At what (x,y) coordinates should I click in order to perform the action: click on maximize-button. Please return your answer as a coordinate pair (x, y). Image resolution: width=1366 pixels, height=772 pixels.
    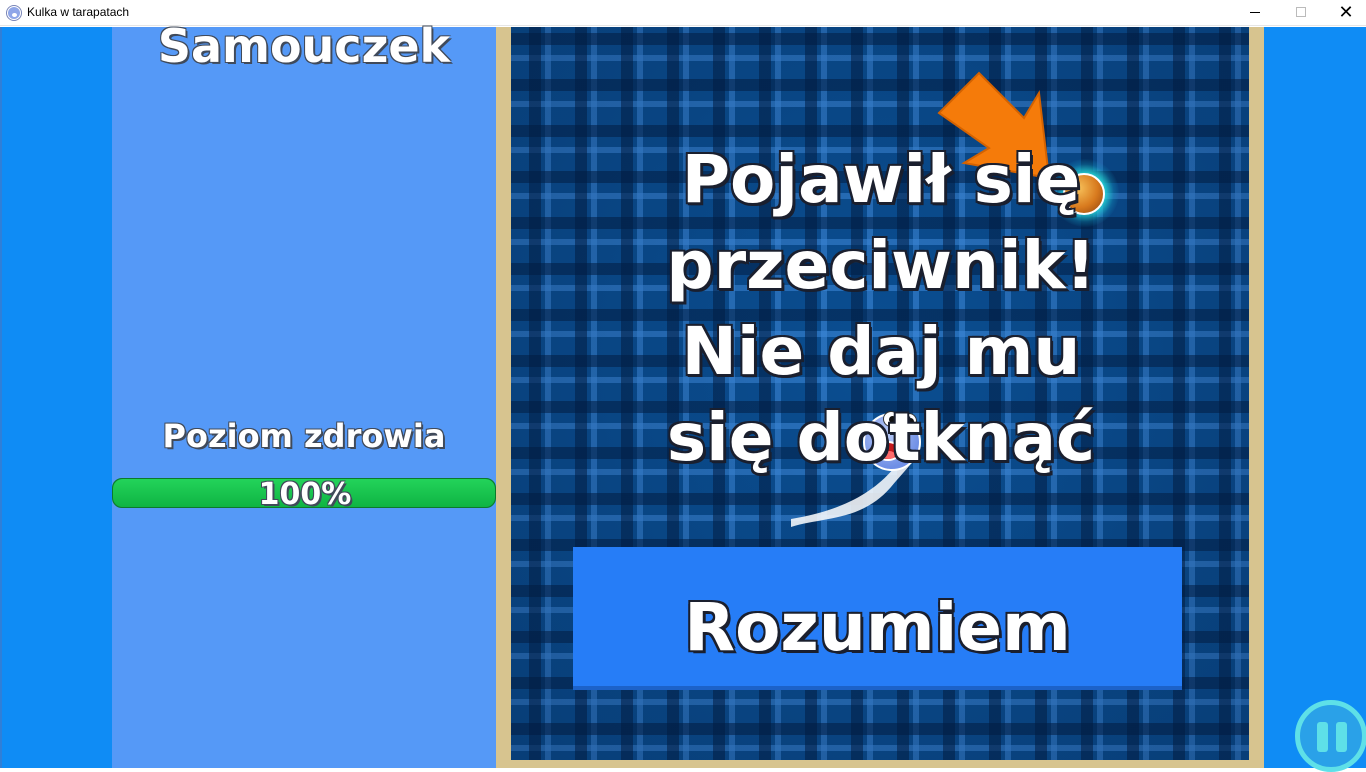
    Looking at the image, I should click on (1301, 13).